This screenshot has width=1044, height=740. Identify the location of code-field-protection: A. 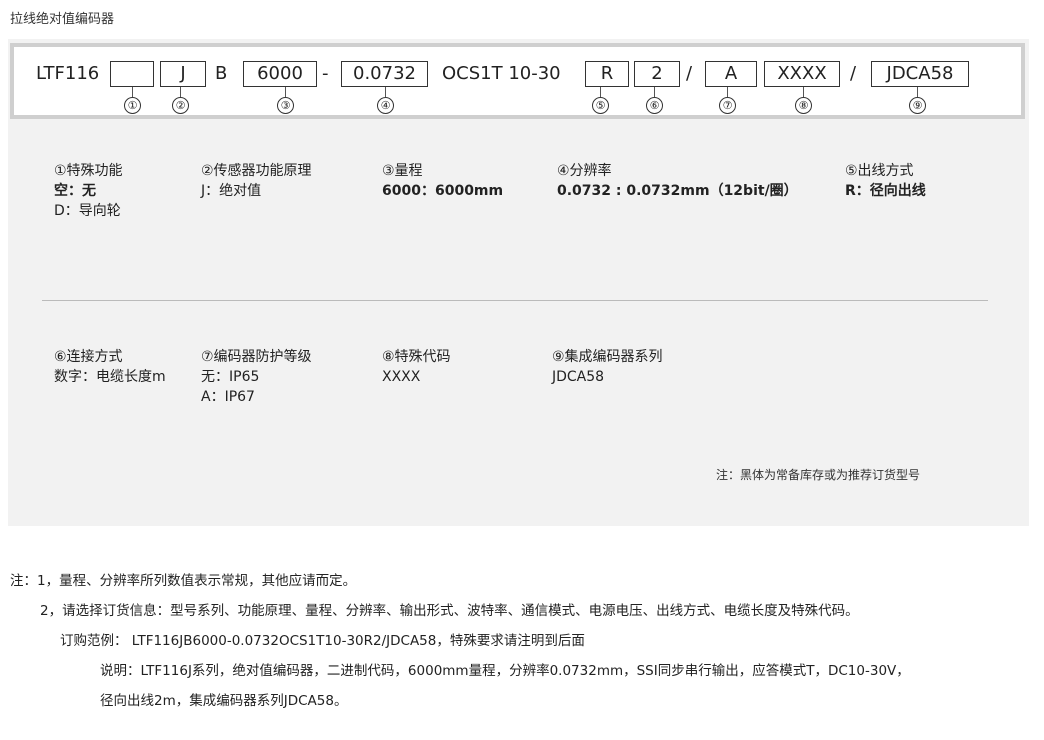
(731, 74).